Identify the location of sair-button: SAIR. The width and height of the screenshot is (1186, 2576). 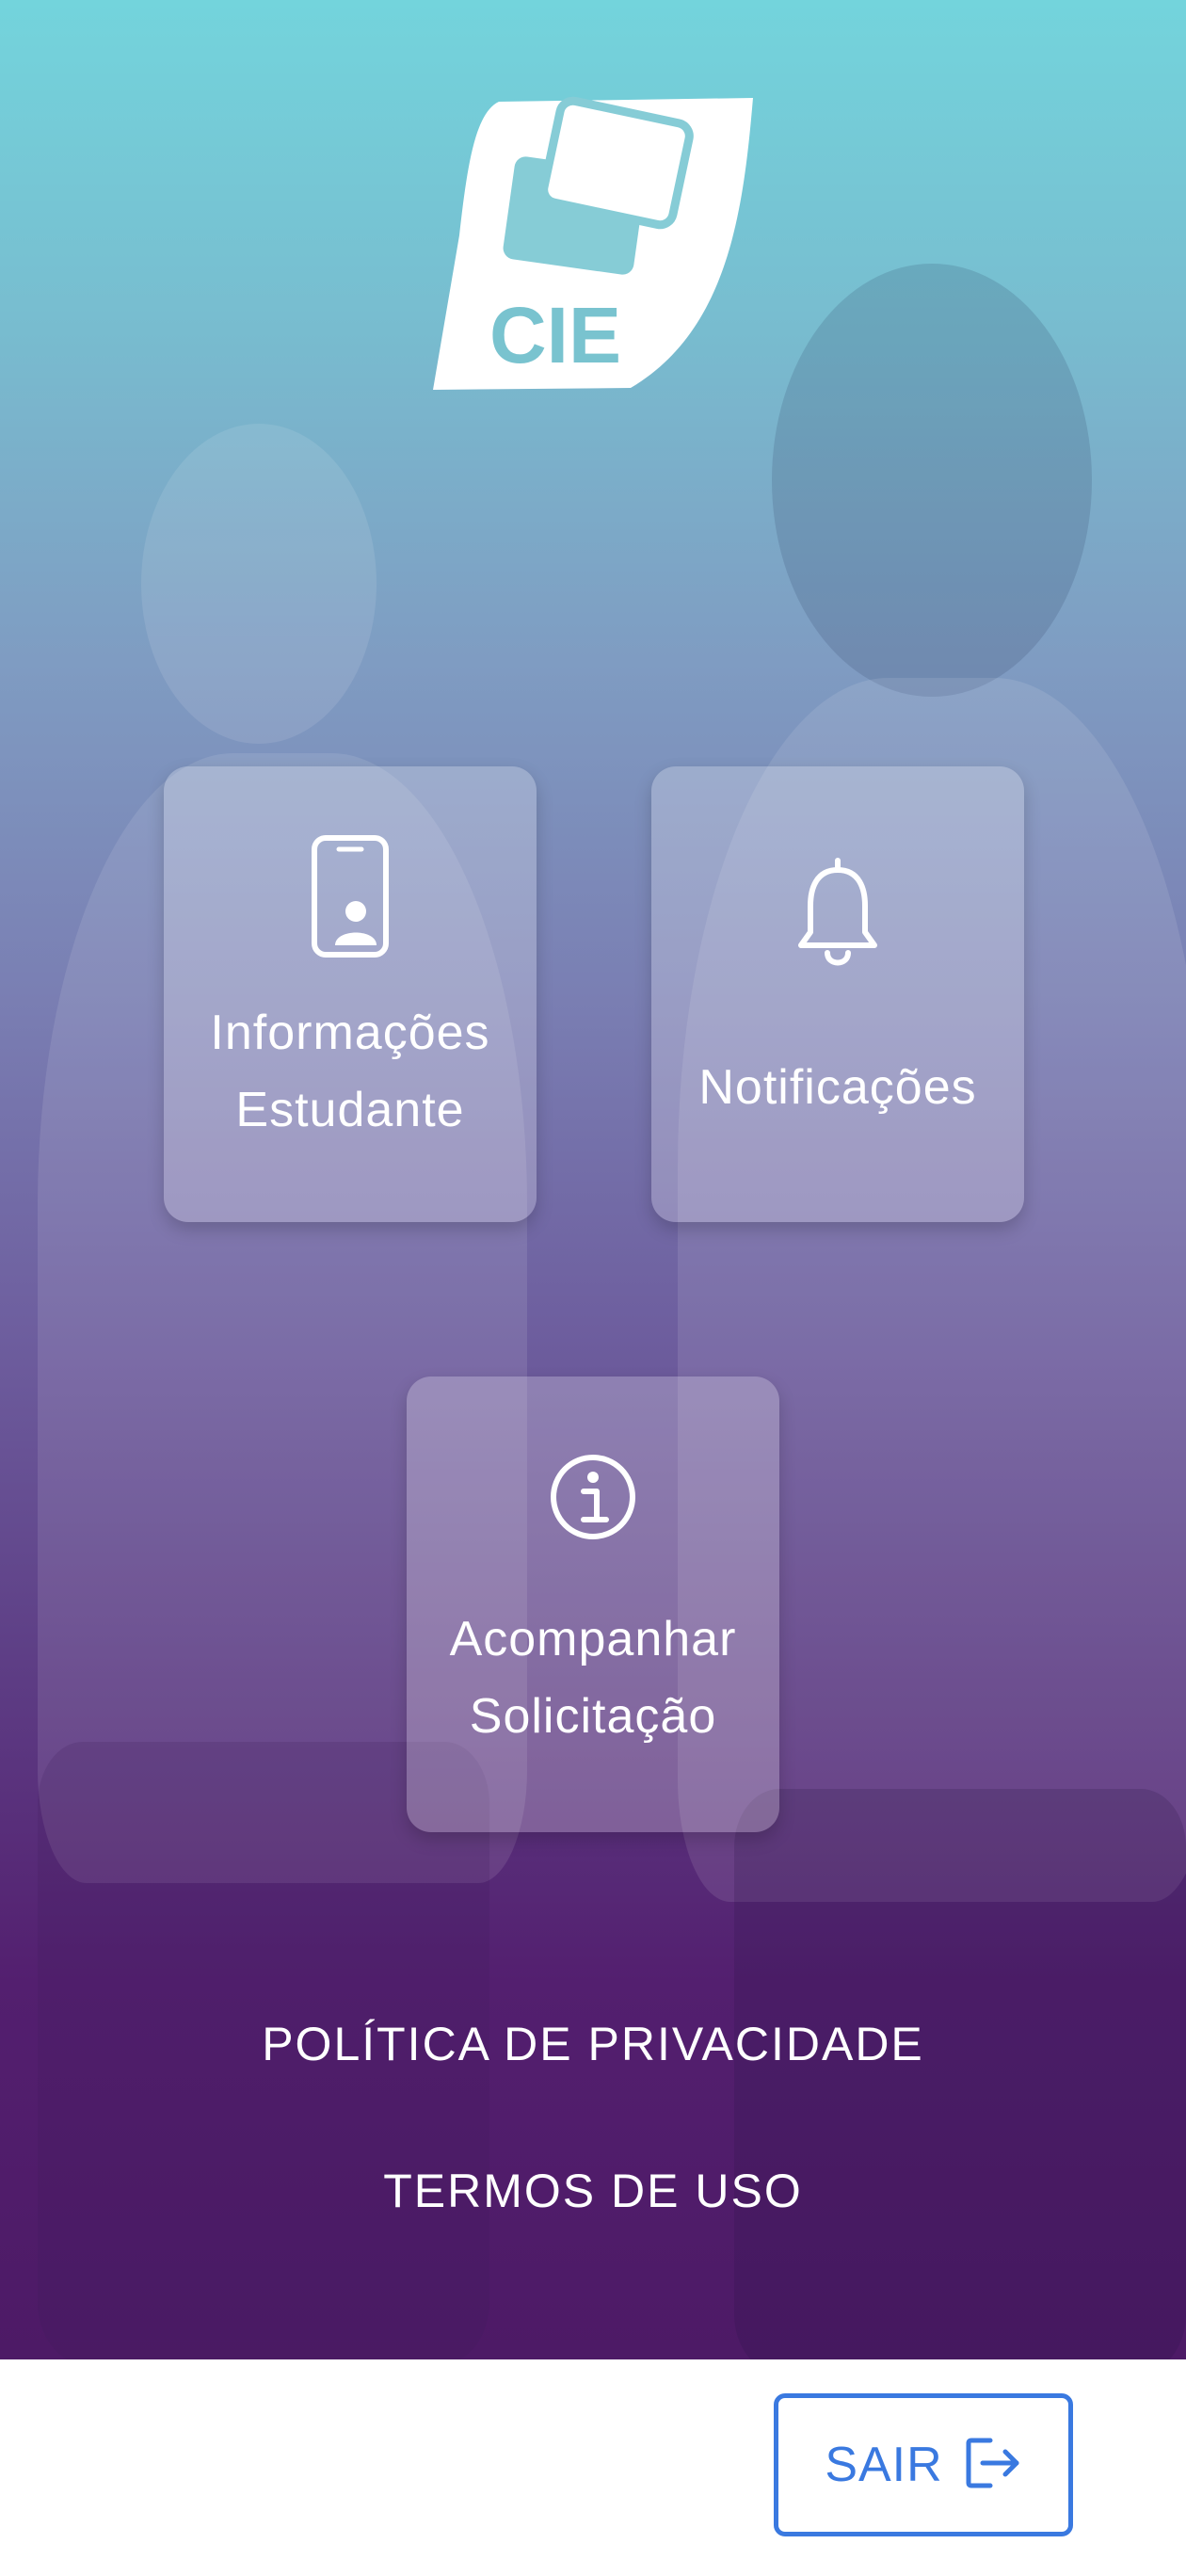
(923, 2464).